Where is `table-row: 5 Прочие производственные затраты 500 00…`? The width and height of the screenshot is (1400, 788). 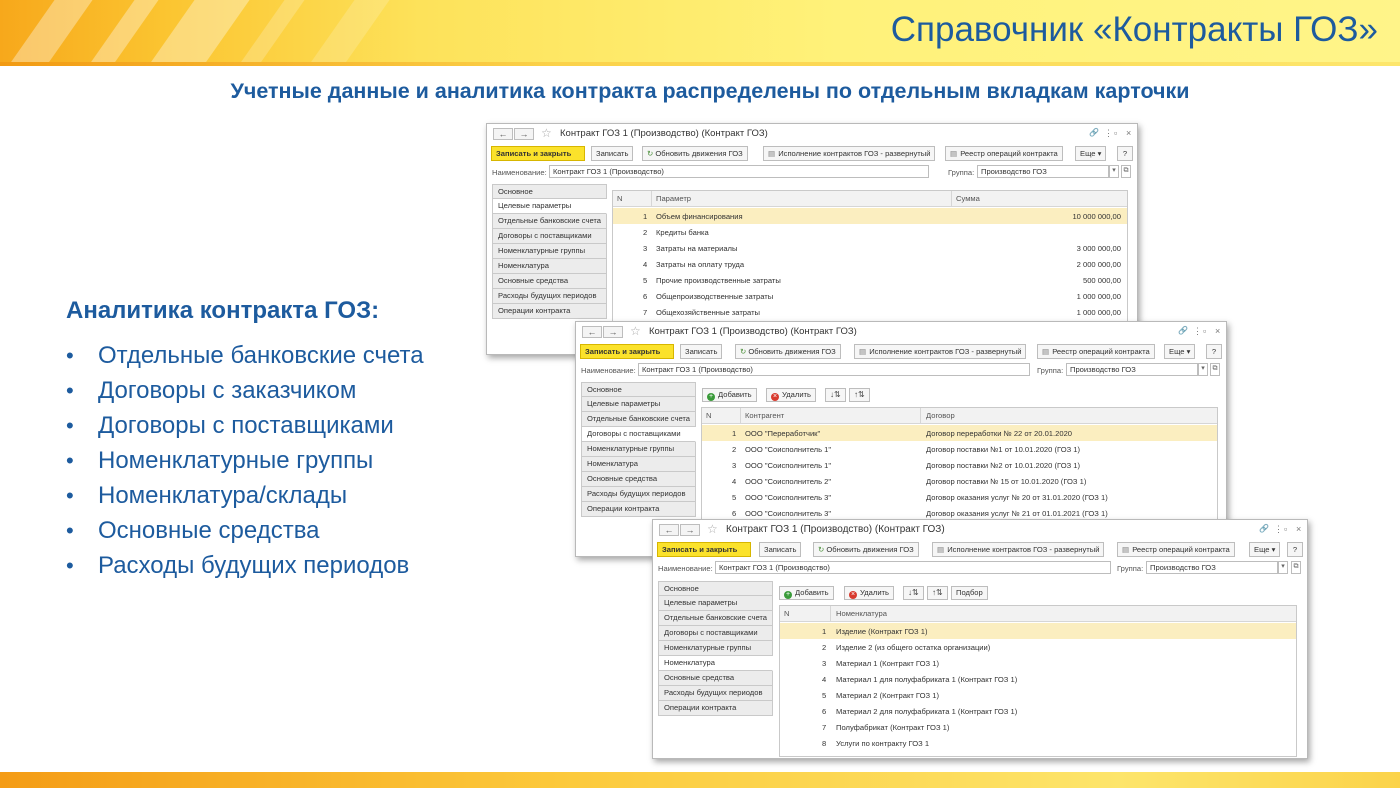 table-row: 5 Прочие производственные затраты 500 00… is located at coordinates (870, 280).